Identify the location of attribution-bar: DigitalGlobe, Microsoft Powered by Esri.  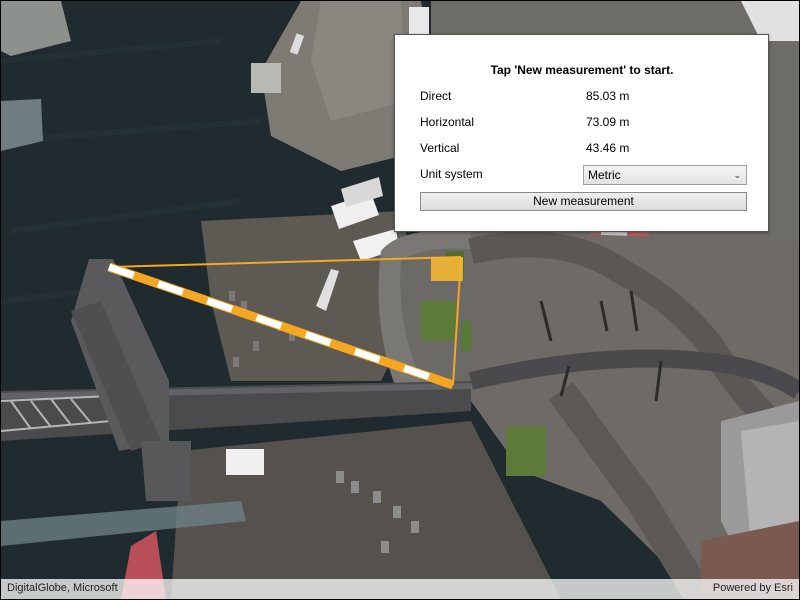
(400, 589).